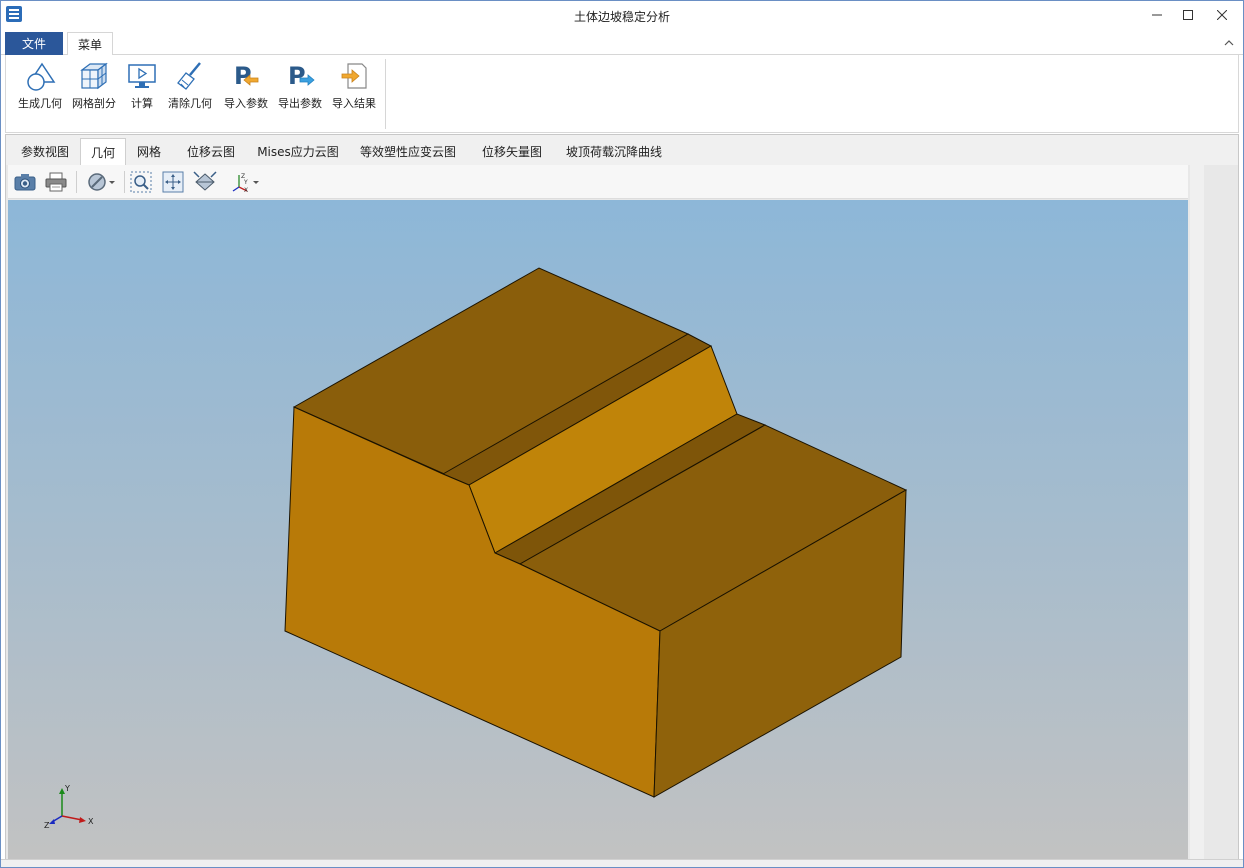 This screenshot has width=1244, height=868. I want to click on import-results-label: 导入结果, so click(354, 103).